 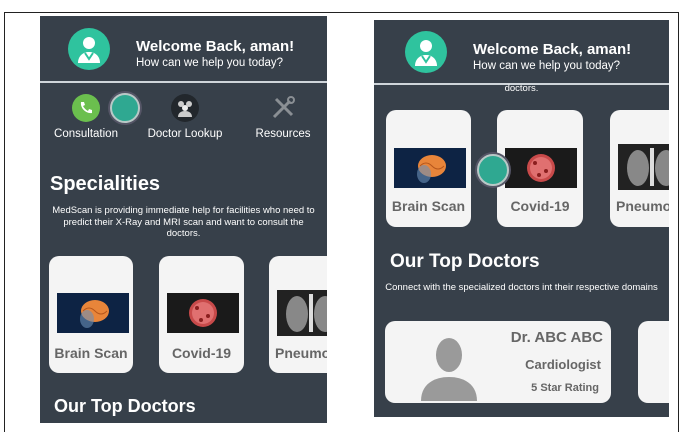 What do you see at coordinates (449, 365) in the screenshot?
I see `doctor-silhouette-icon` at bounding box center [449, 365].